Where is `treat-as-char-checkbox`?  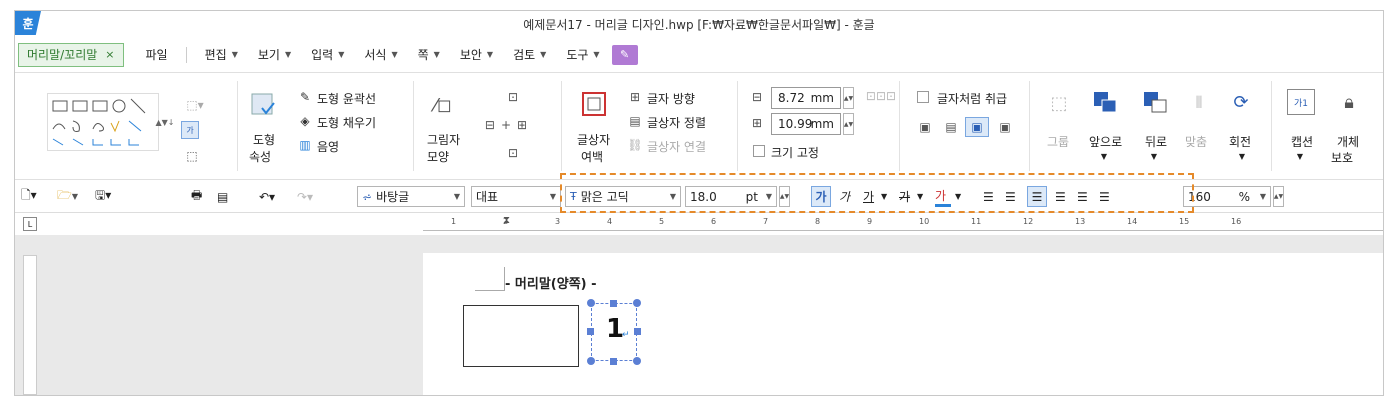
treat-as-char-checkbox is located at coordinates (923, 97).